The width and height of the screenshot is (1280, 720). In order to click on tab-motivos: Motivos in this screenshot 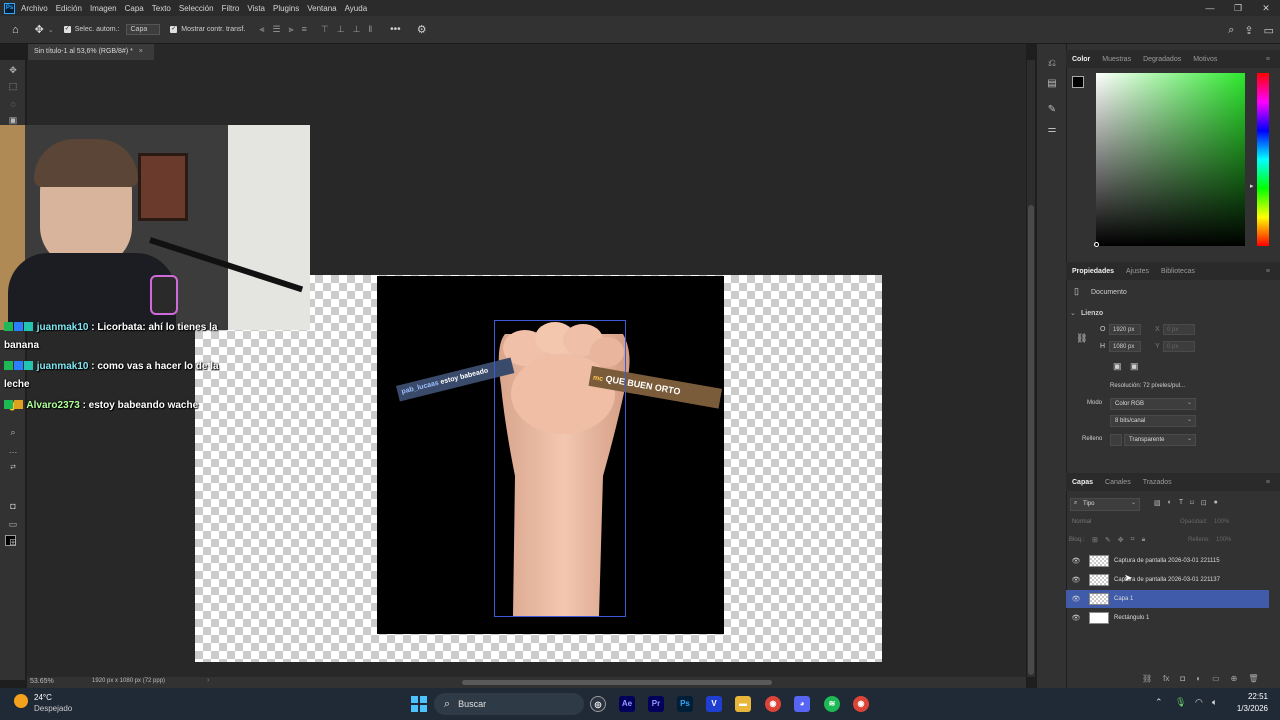, I will do `click(1205, 59)`.